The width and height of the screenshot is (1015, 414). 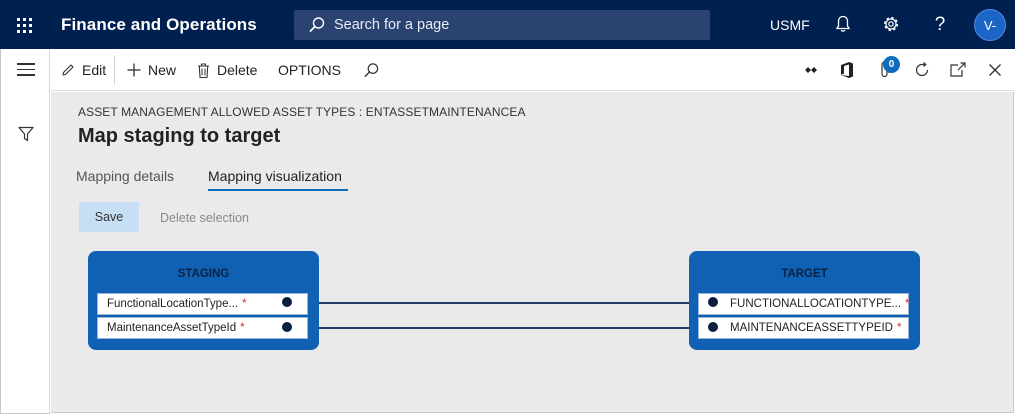 I want to click on settings-gear-icon, so click(x=891, y=24).